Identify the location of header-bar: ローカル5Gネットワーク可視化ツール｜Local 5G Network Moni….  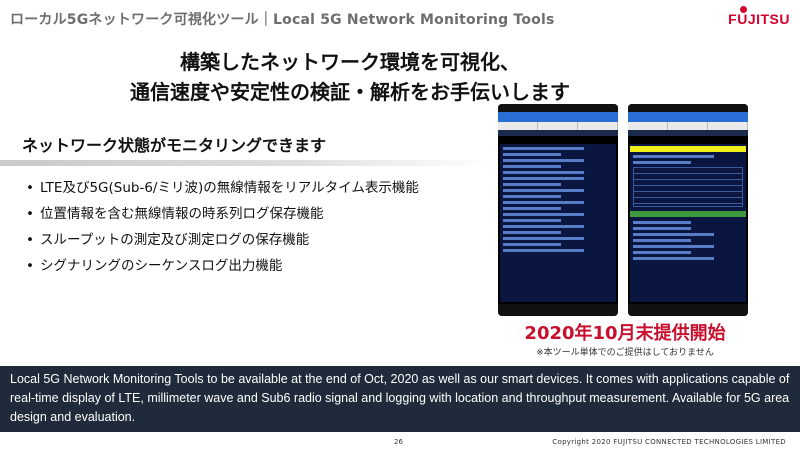
(400, 18).